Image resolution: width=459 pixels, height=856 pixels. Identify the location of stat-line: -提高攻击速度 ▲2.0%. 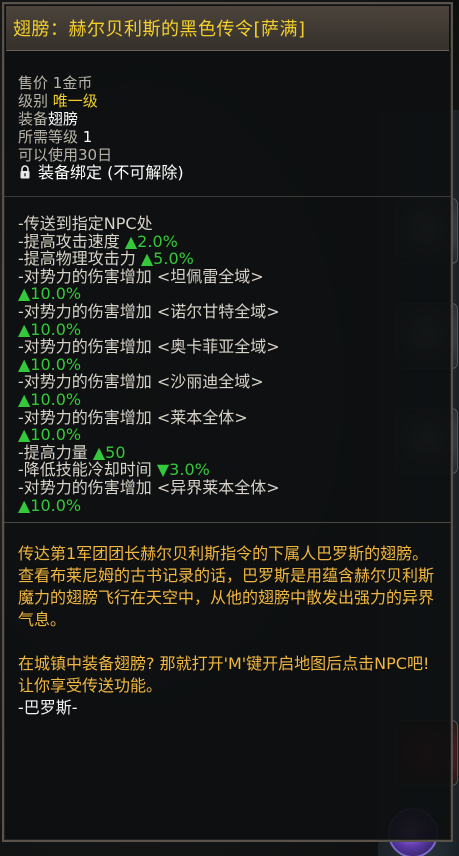
(230, 241).